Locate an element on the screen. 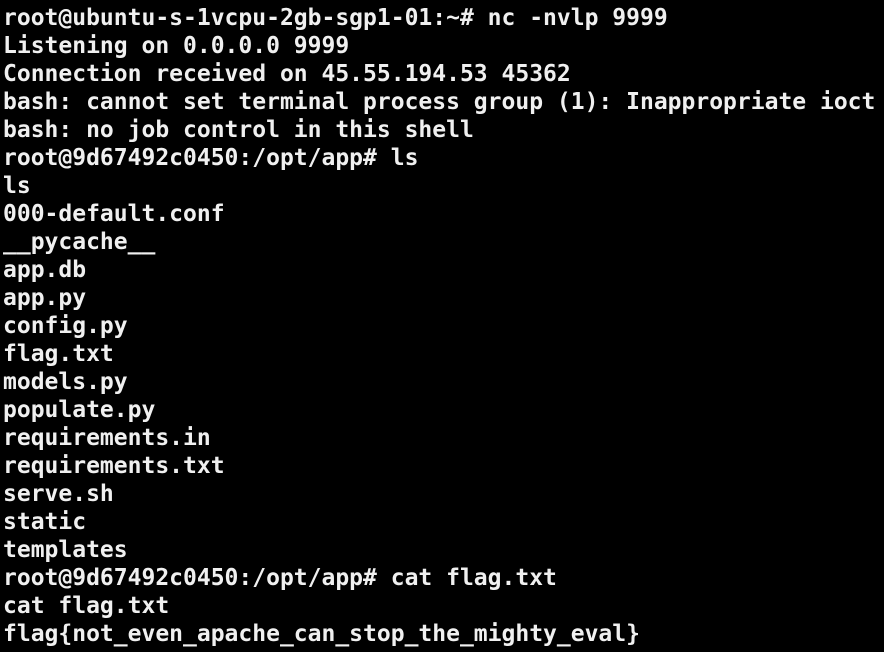  file-list-item: 000-default.conf is located at coordinates (114, 214).